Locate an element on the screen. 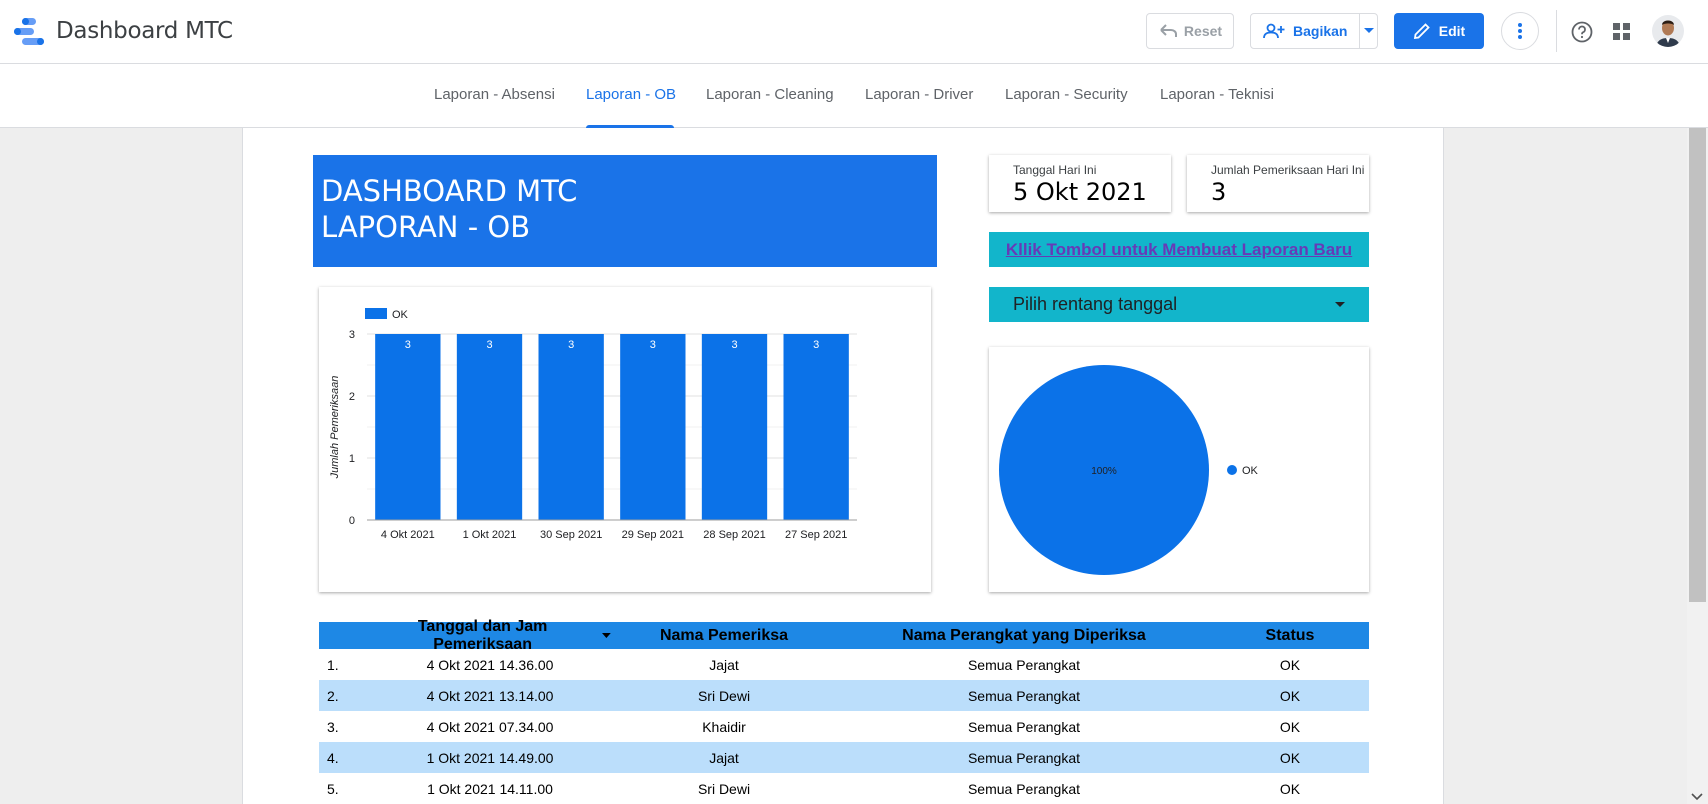  undo-icon is located at coordinates (1168, 30).